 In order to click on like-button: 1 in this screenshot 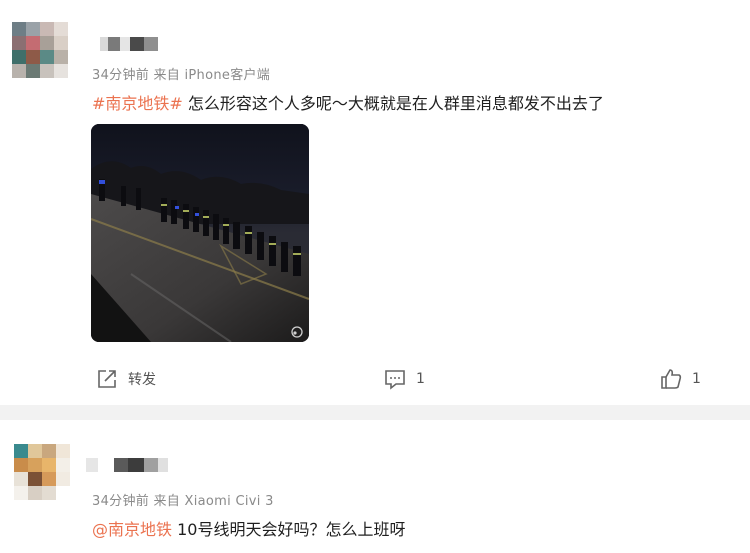, I will do `click(680, 379)`.